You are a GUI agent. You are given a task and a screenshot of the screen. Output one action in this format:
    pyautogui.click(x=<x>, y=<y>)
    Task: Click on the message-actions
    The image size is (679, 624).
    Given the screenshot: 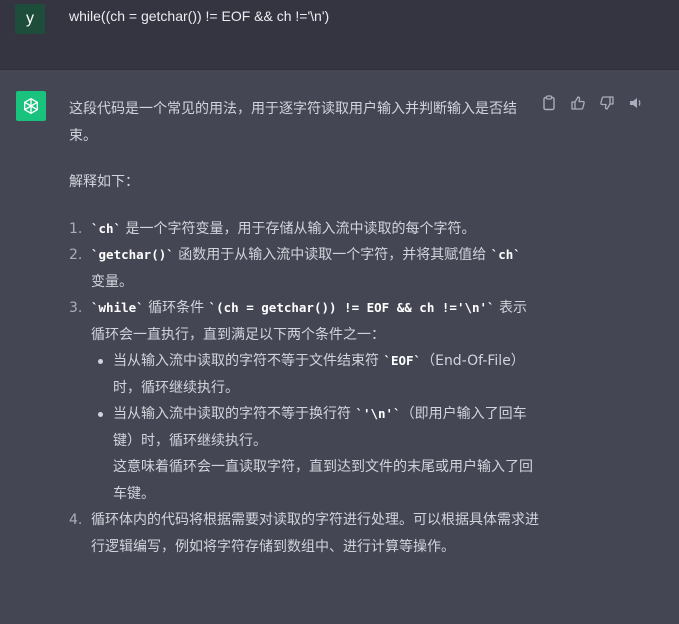 What is the action you would take?
    pyautogui.click(x=596, y=105)
    